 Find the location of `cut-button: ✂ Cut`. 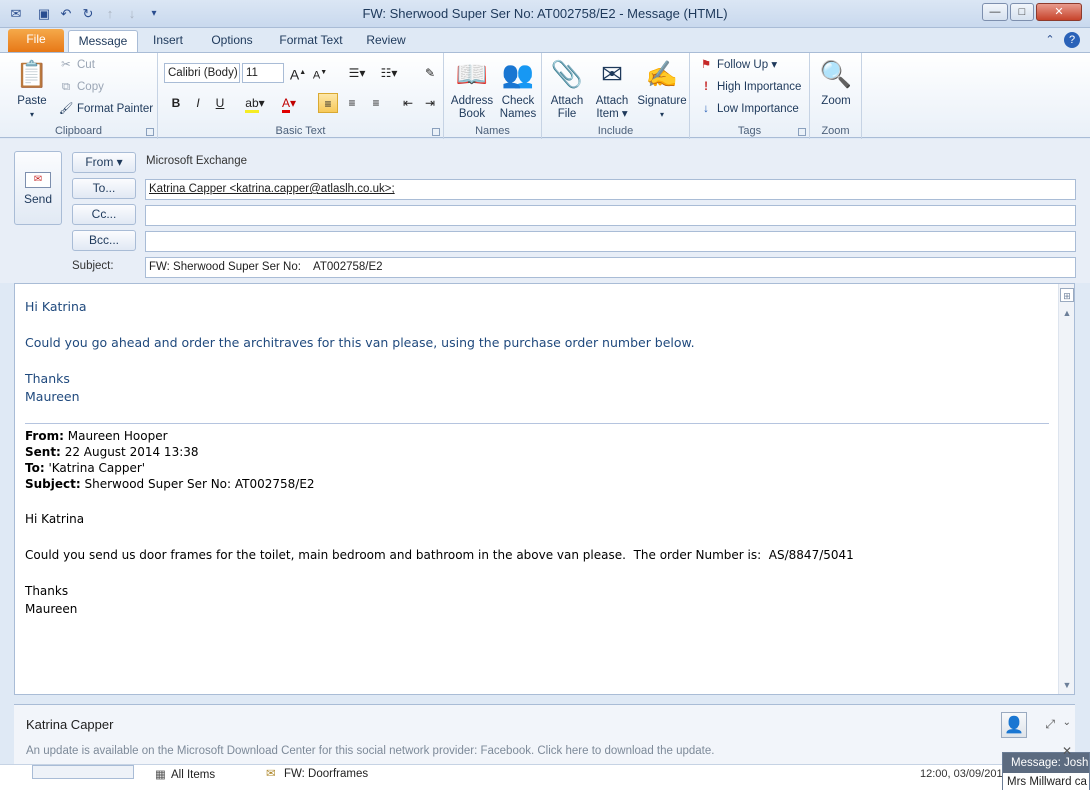

cut-button: ✂ Cut is located at coordinates (76, 65).